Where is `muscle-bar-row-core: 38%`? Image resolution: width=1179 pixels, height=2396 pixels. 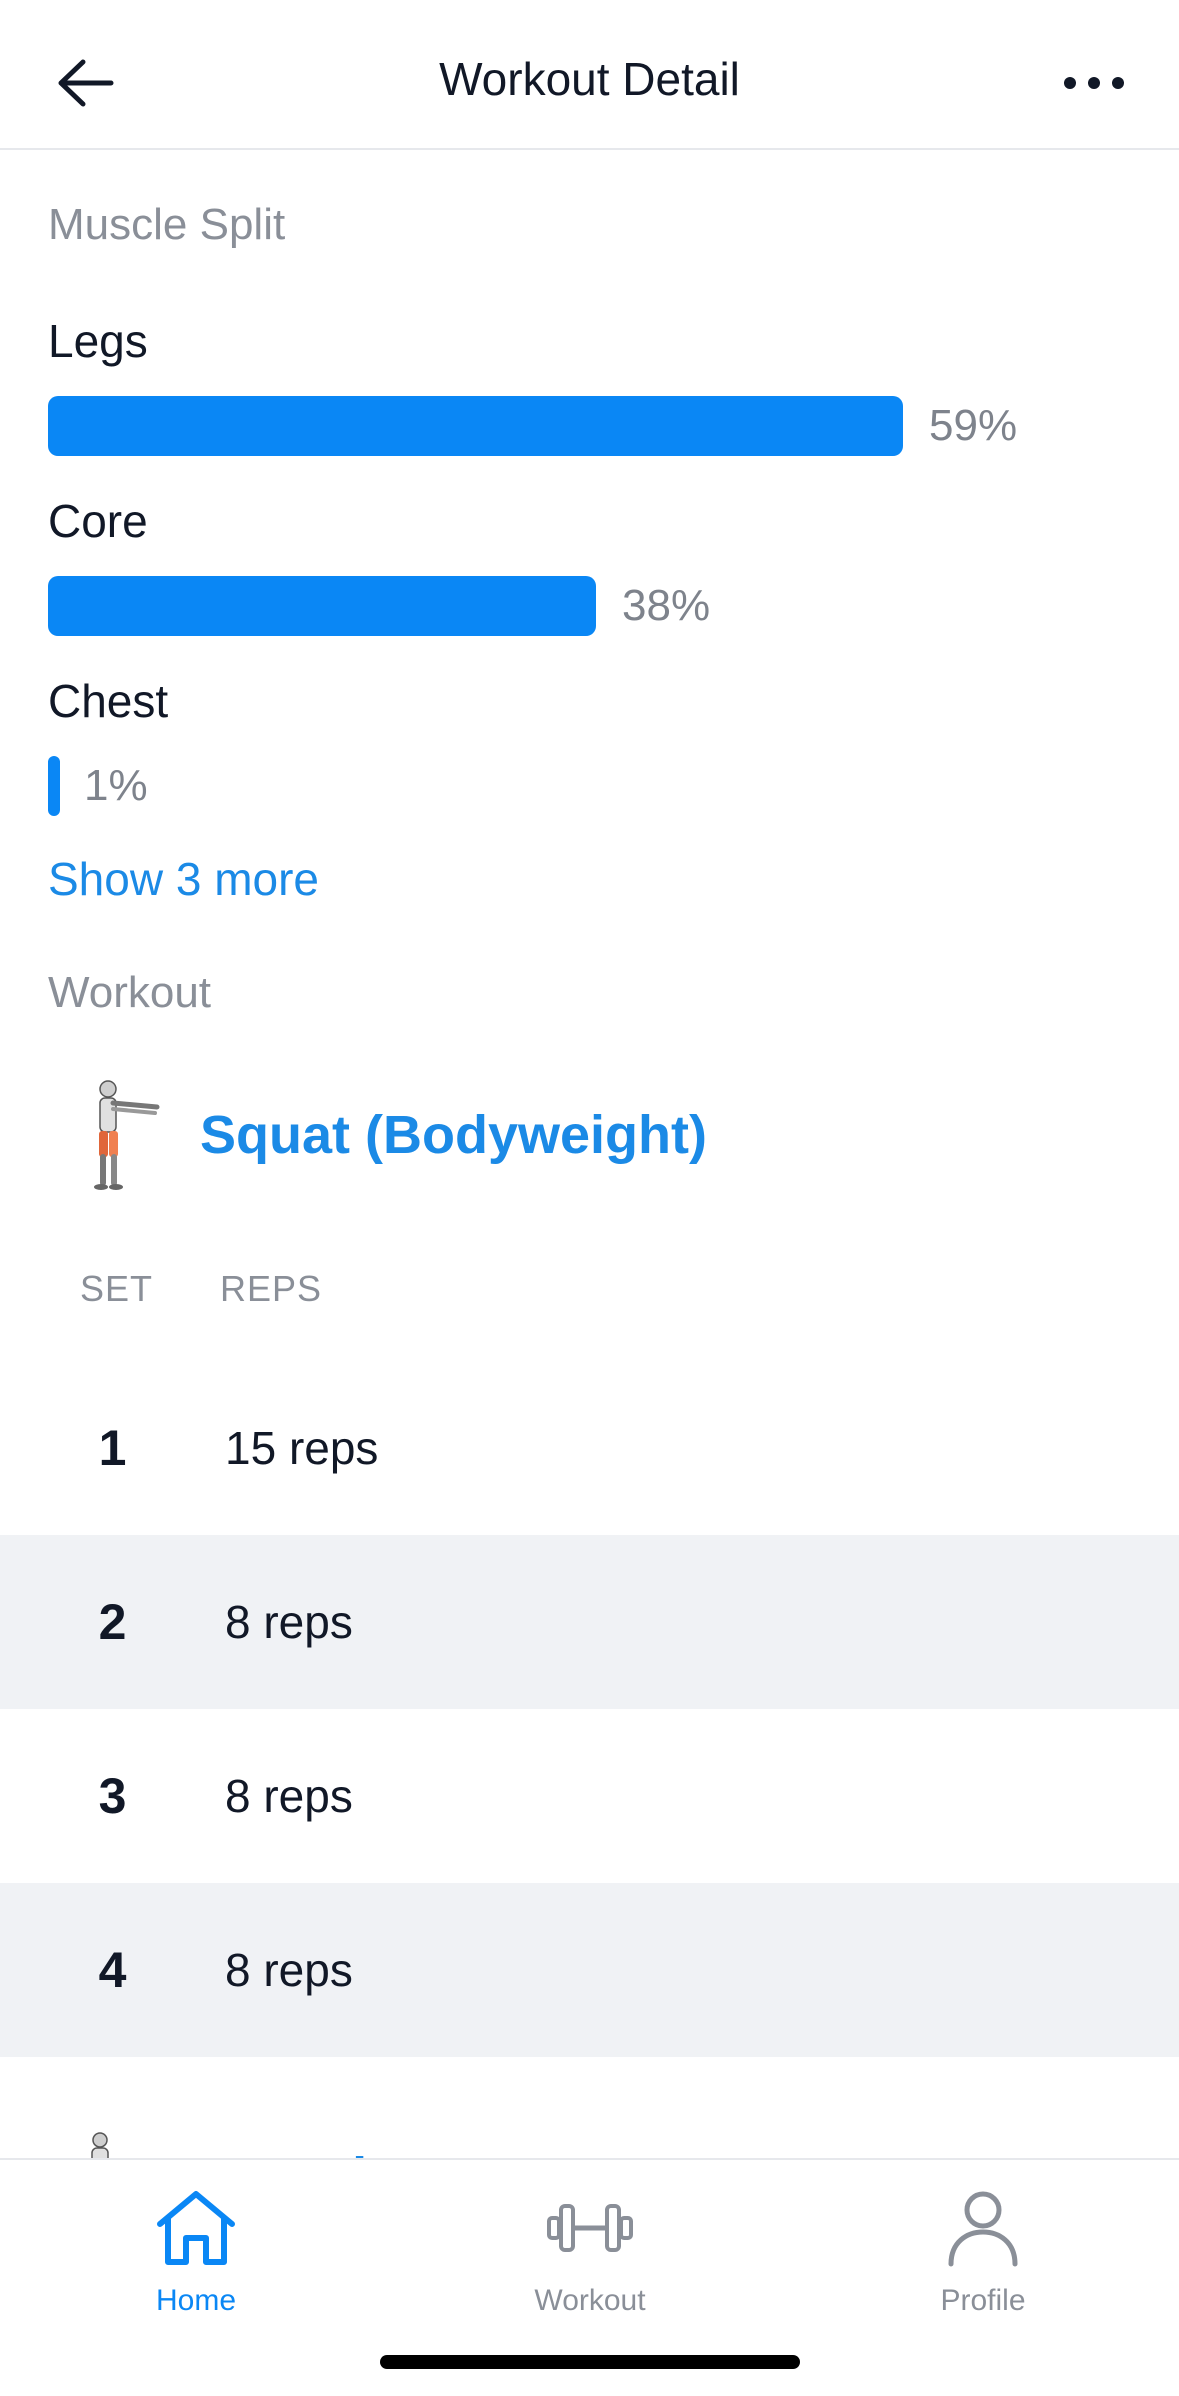
muscle-bar-row-core: 38% is located at coordinates (379, 606).